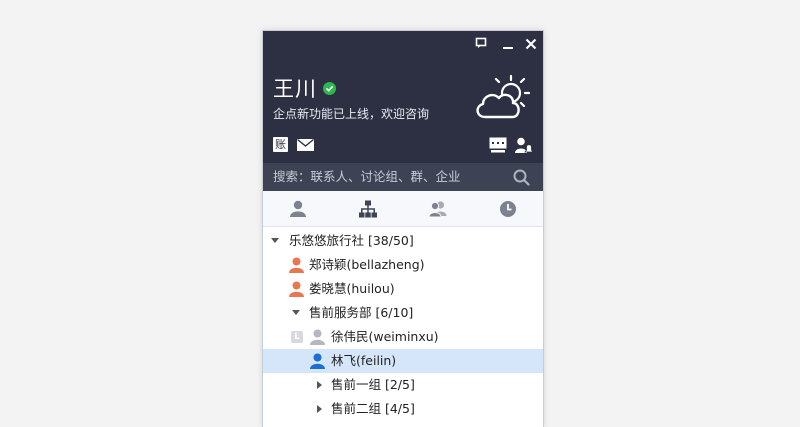 The image size is (800, 427). Describe the element at coordinates (367, 264) in the screenshot. I see `member-label: 郑诗颖(bellazheng)` at that location.